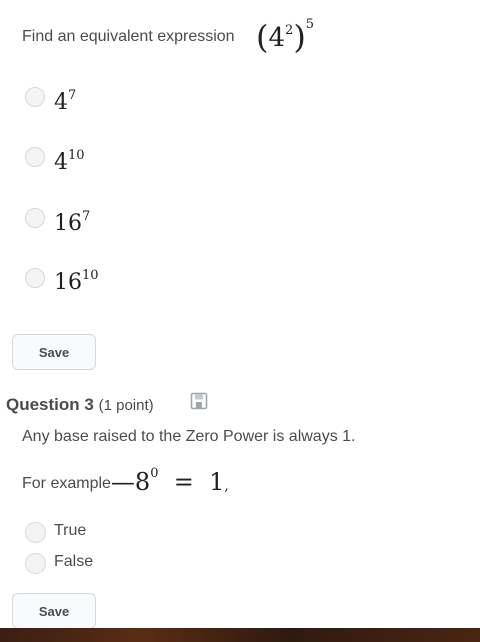  I want to click on option-label: 167, so click(72, 222).